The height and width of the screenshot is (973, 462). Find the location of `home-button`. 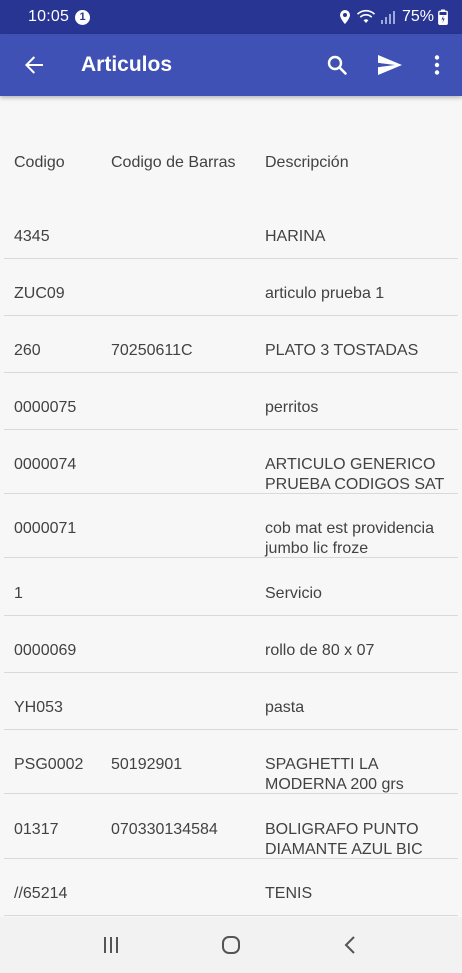

home-button is located at coordinates (231, 945).